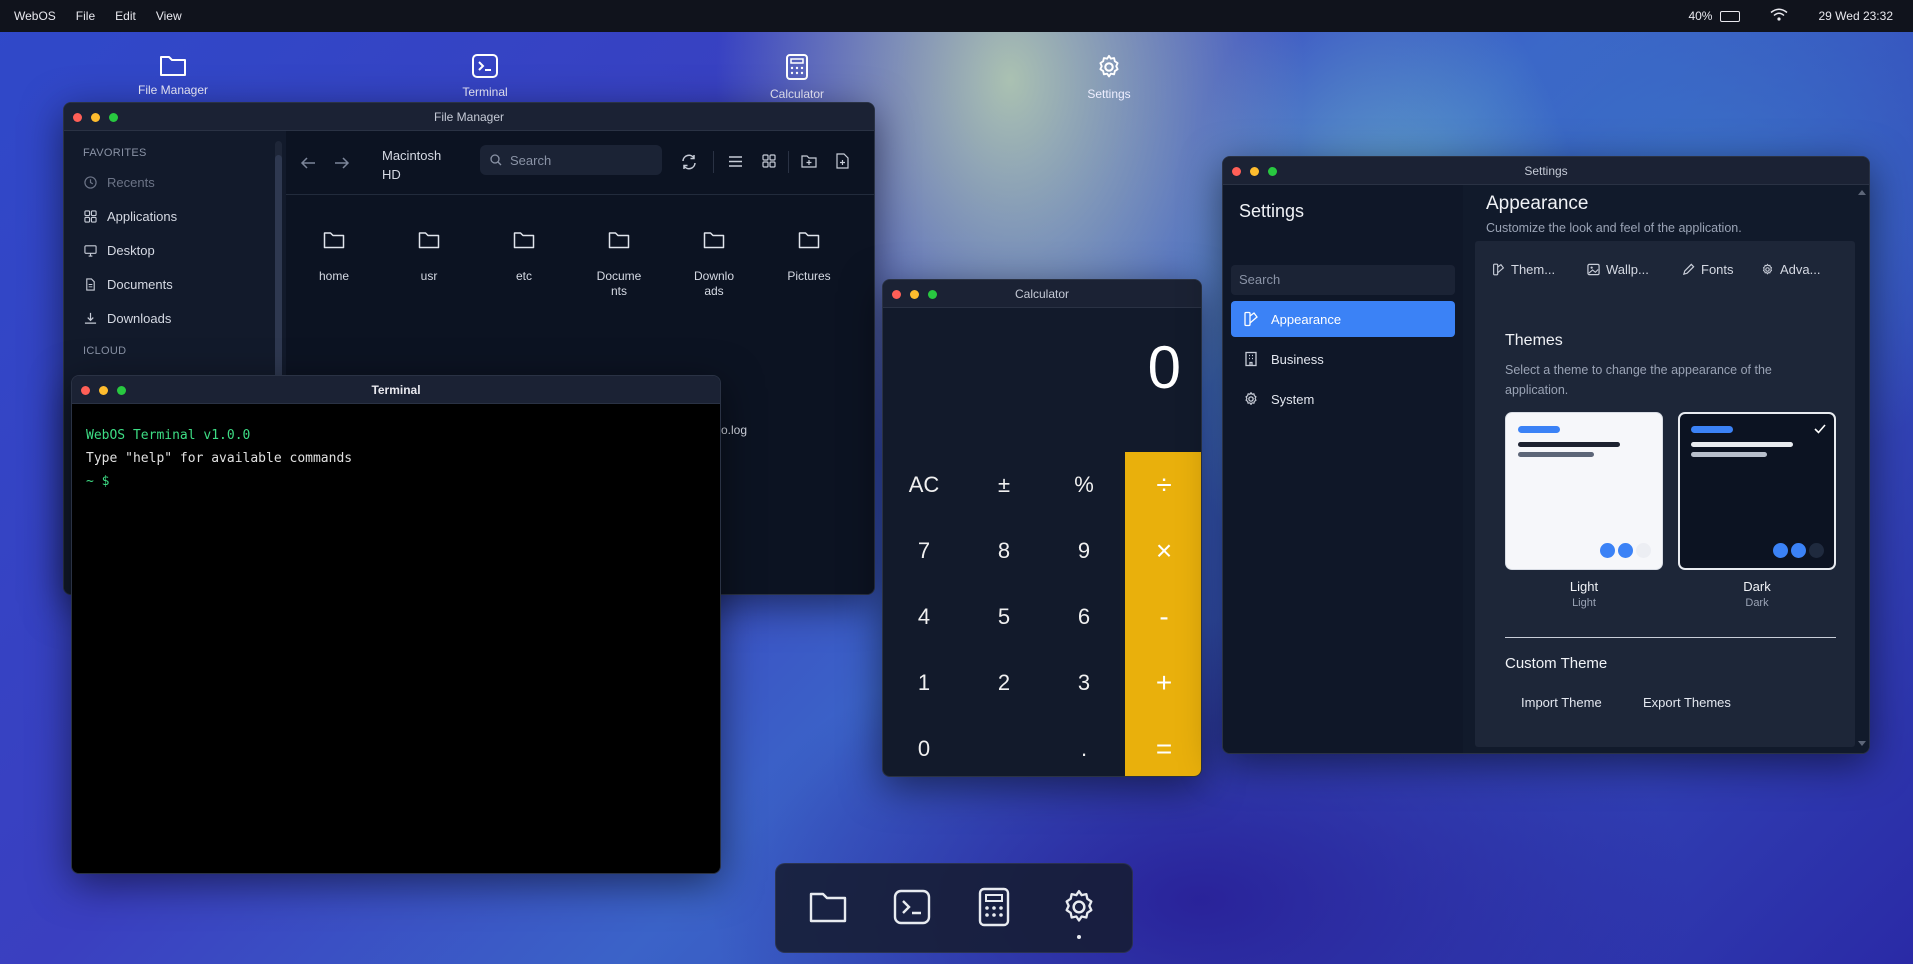  Describe the element at coordinates (1163, 683) in the screenshot. I see `calc-key-add: +` at that location.